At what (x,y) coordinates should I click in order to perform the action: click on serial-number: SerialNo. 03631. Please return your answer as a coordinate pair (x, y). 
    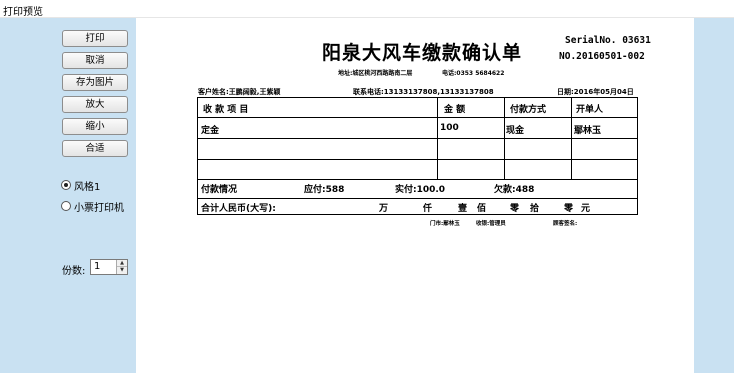
    Looking at the image, I should click on (608, 40).